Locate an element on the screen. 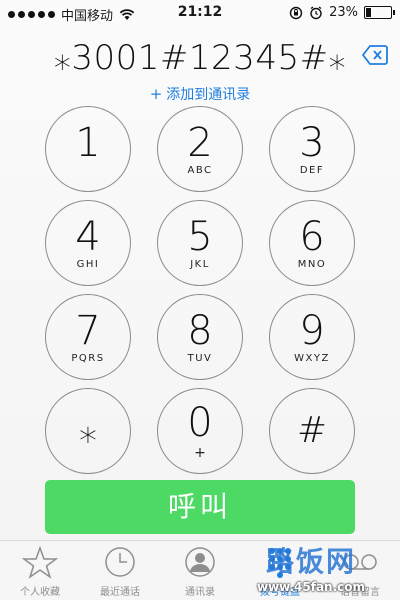 The height and width of the screenshot is (600, 400). tab-label: 个人收藏 is located at coordinates (40, 592).